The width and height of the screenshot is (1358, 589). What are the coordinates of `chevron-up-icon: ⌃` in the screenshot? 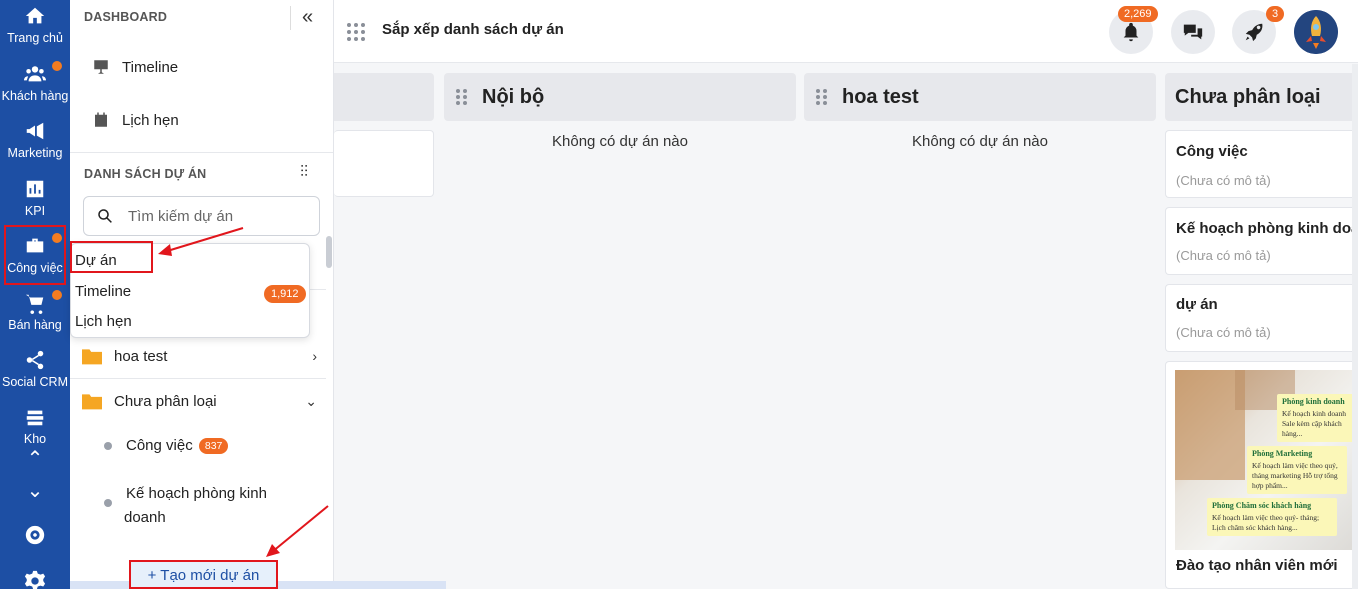 It's located at (35, 458).